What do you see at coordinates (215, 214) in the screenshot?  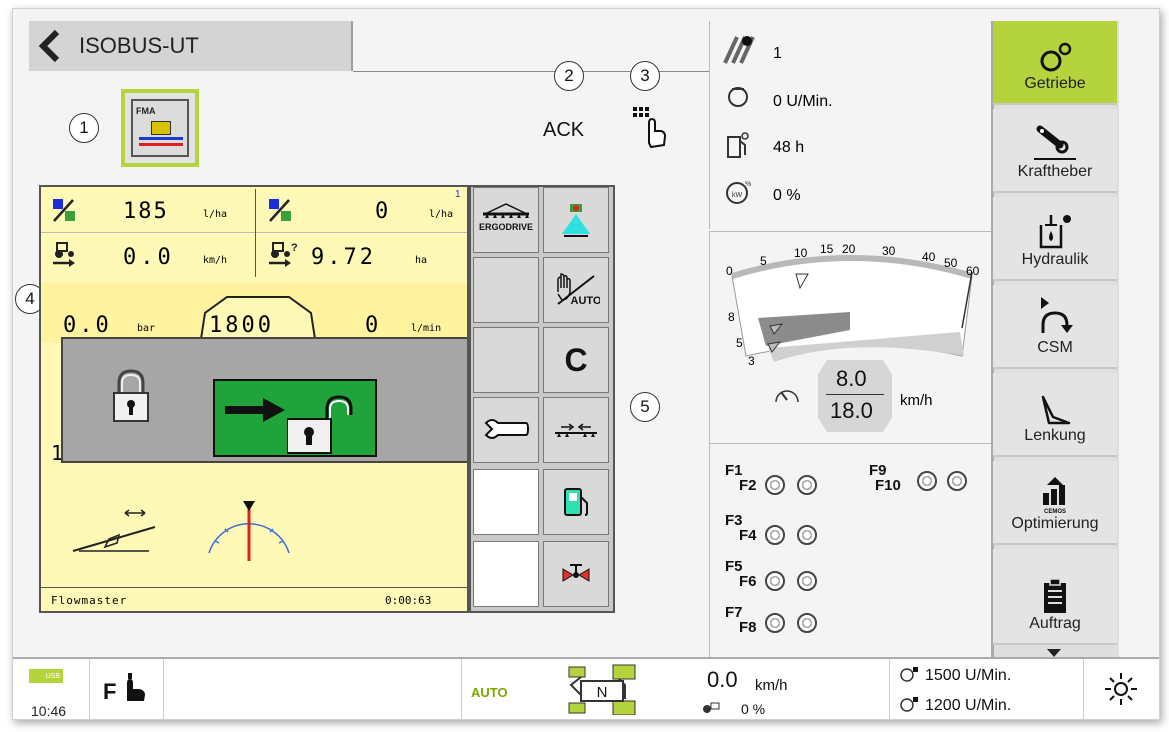 I see `rate-unit: l/ha` at bounding box center [215, 214].